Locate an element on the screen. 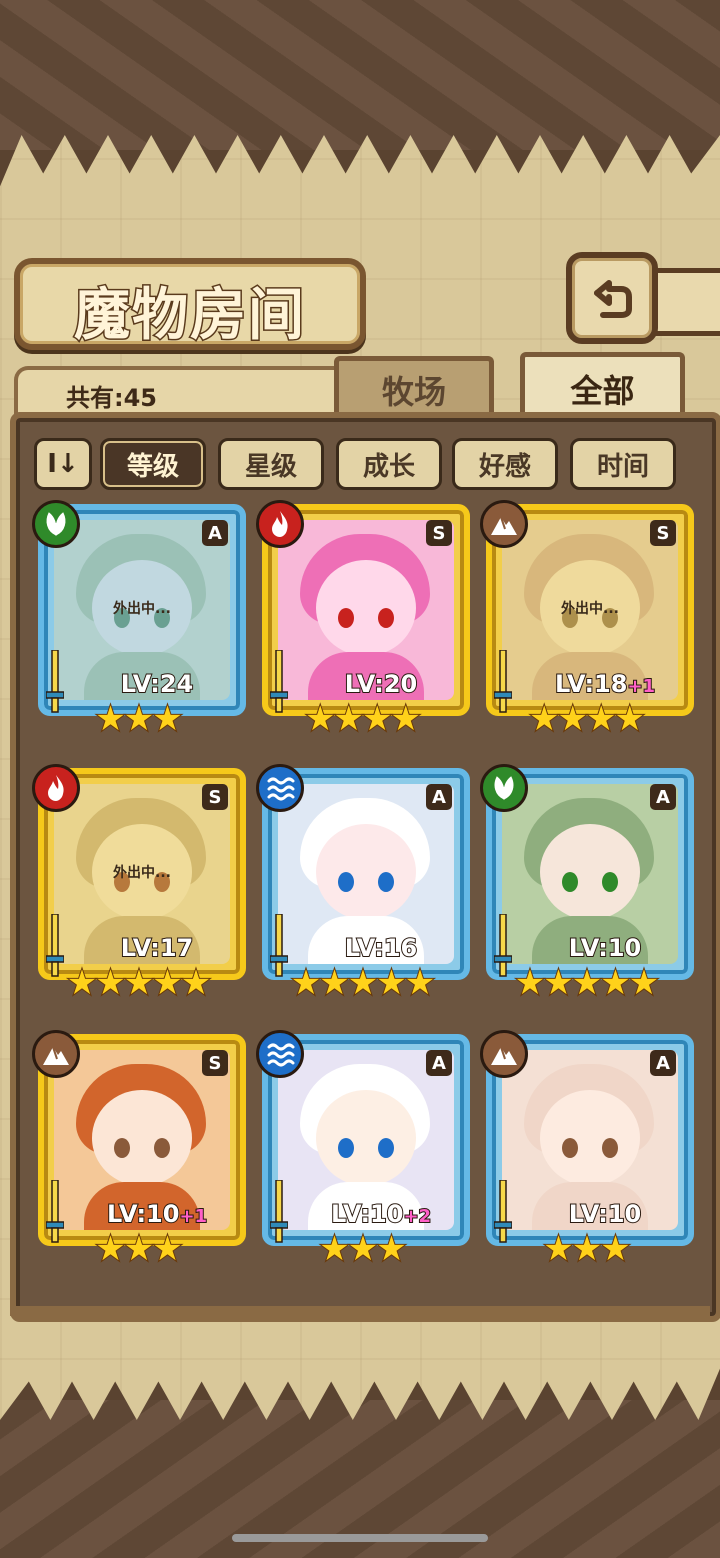 This screenshot has width=720, height=1558. monster-card: 外出中... S LV:18+1 ★★★★ is located at coordinates (587, 620).